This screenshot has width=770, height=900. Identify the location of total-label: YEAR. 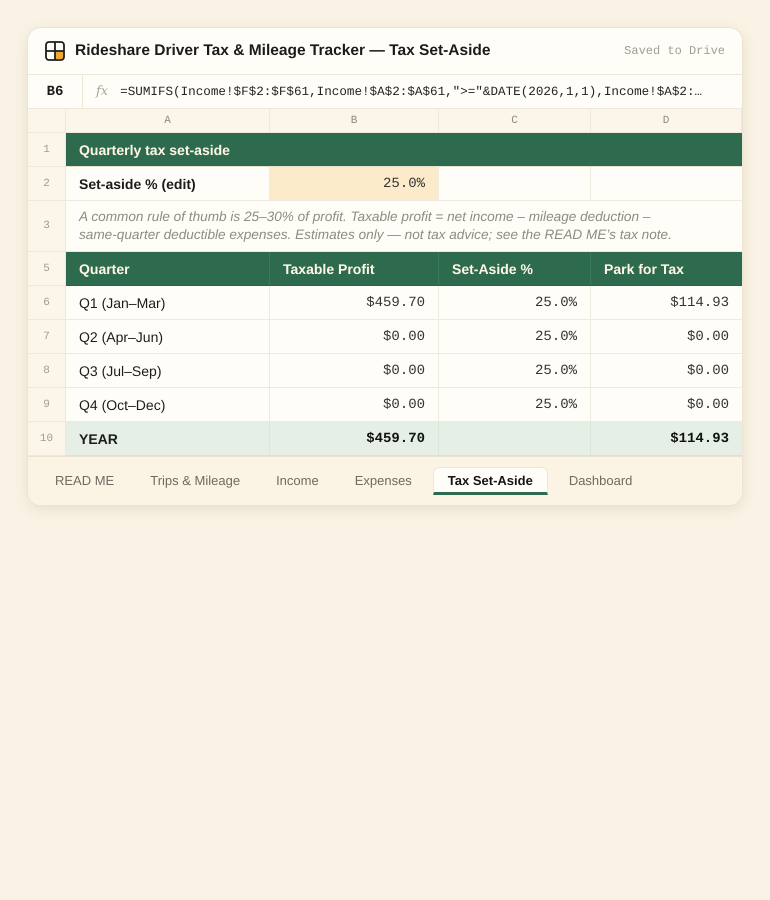
(168, 439).